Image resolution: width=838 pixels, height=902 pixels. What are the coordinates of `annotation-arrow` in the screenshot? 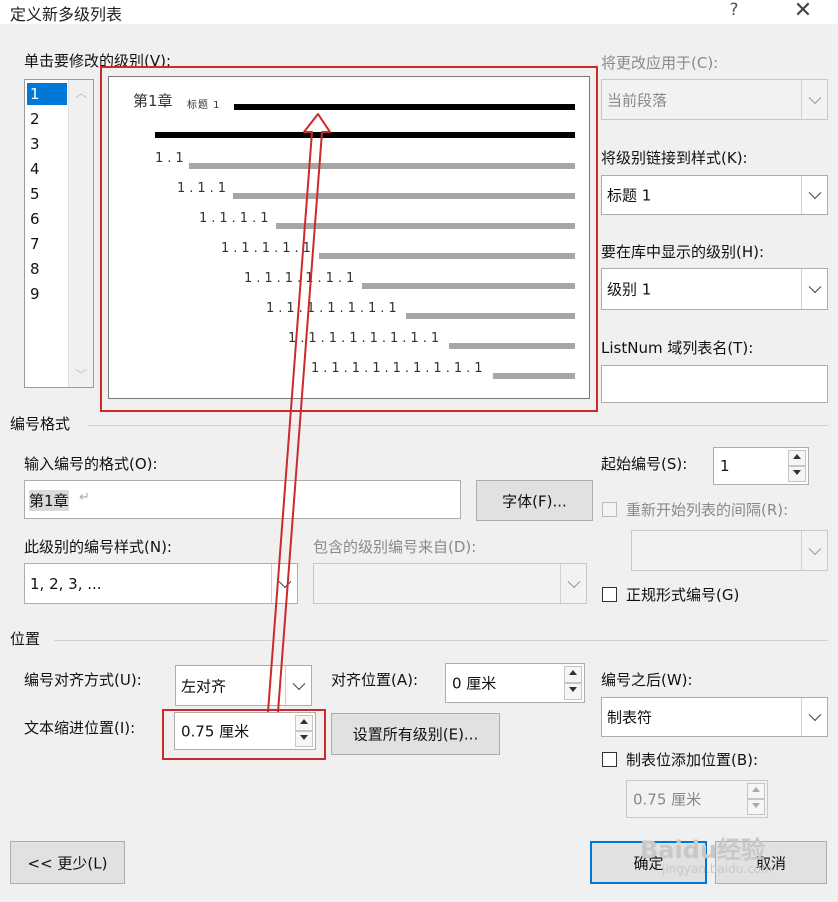 It's located at (299, 413).